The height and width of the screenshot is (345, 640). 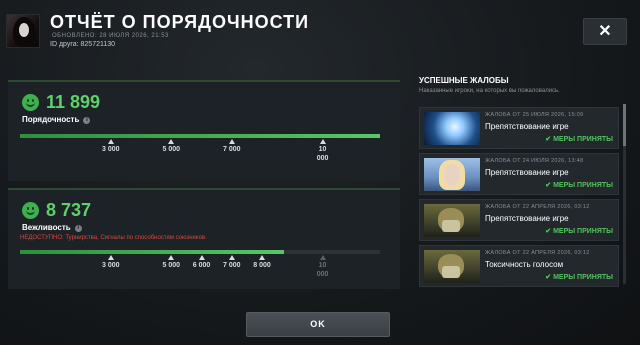 I want to click on tick-label: 8 000, so click(x=262, y=265).